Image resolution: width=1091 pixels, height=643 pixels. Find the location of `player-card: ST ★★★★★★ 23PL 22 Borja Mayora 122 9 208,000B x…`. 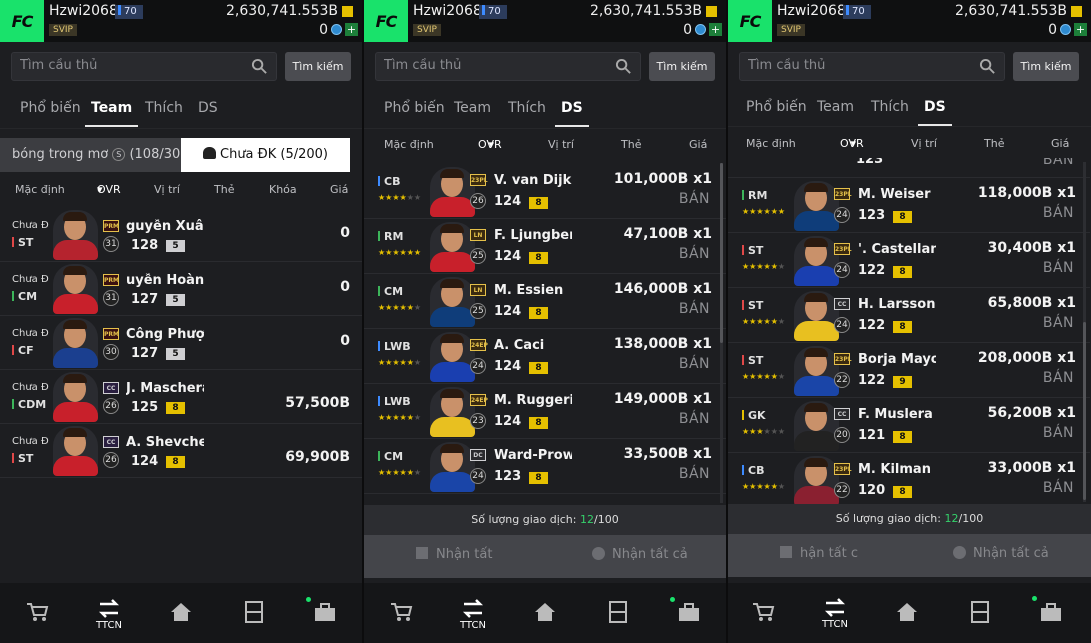

player-card: ST ★★★★★★ 23PL 22 Borja Mayora 122 9 208,000B x… is located at coordinates (909, 370).